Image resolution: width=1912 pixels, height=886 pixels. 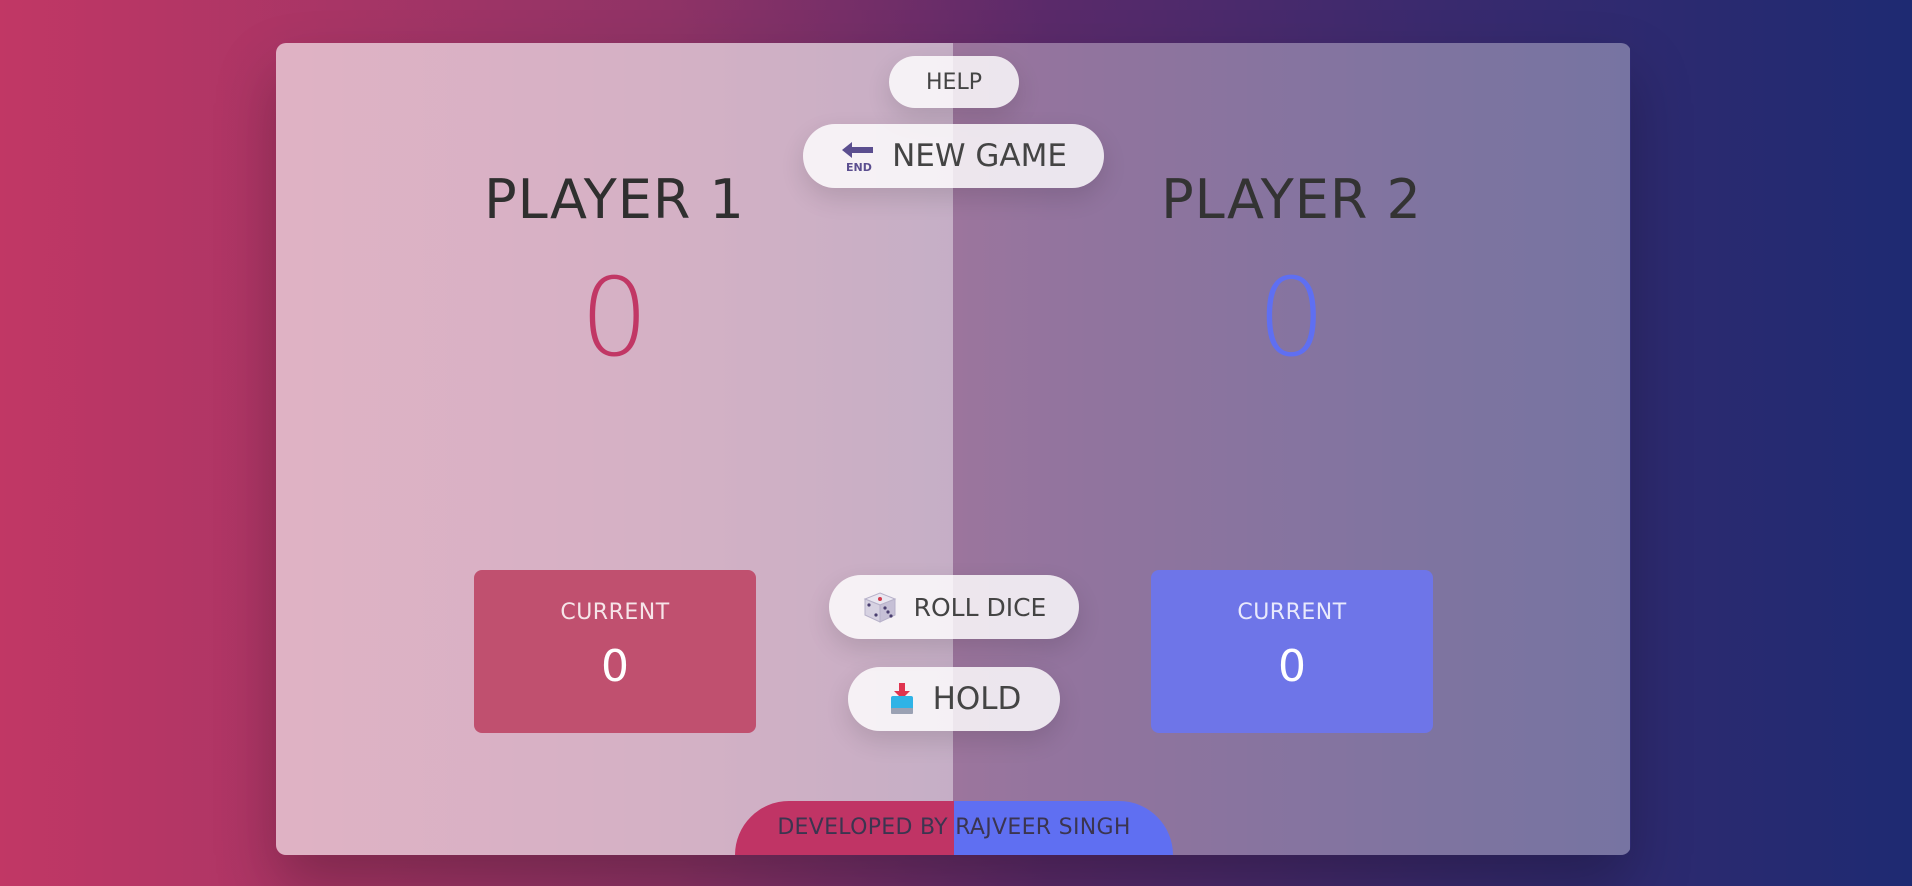 I want to click on new-game-button: END NEW GAME, so click(x=953, y=156).